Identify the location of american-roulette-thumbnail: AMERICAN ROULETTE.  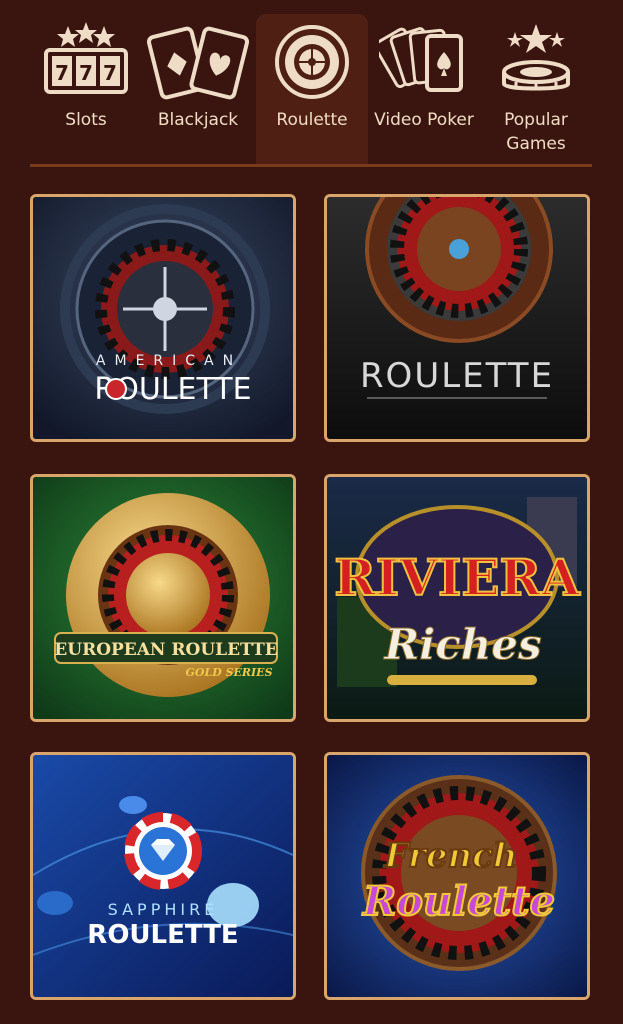
(163, 318).